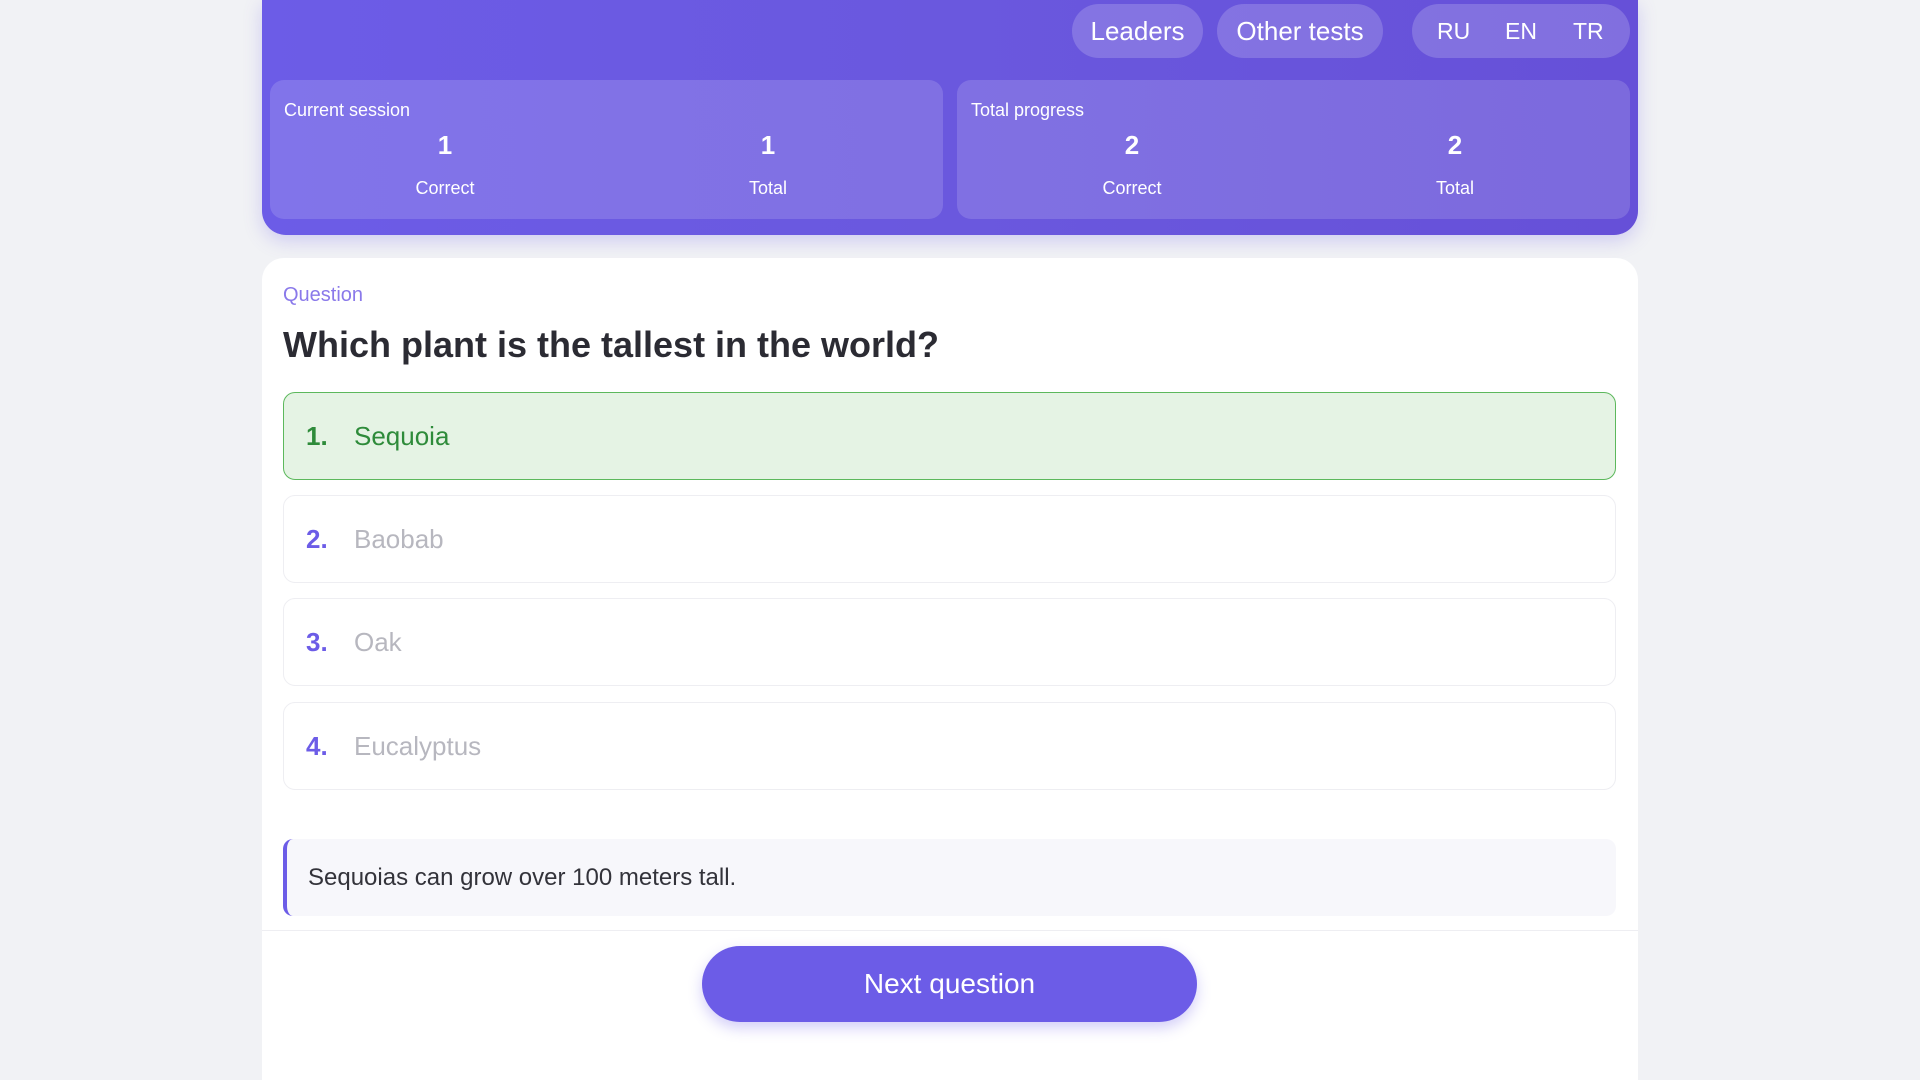 This screenshot has width=1920, height=1080. I want to click on leaders-button: Leaders, so click(1137, 31).